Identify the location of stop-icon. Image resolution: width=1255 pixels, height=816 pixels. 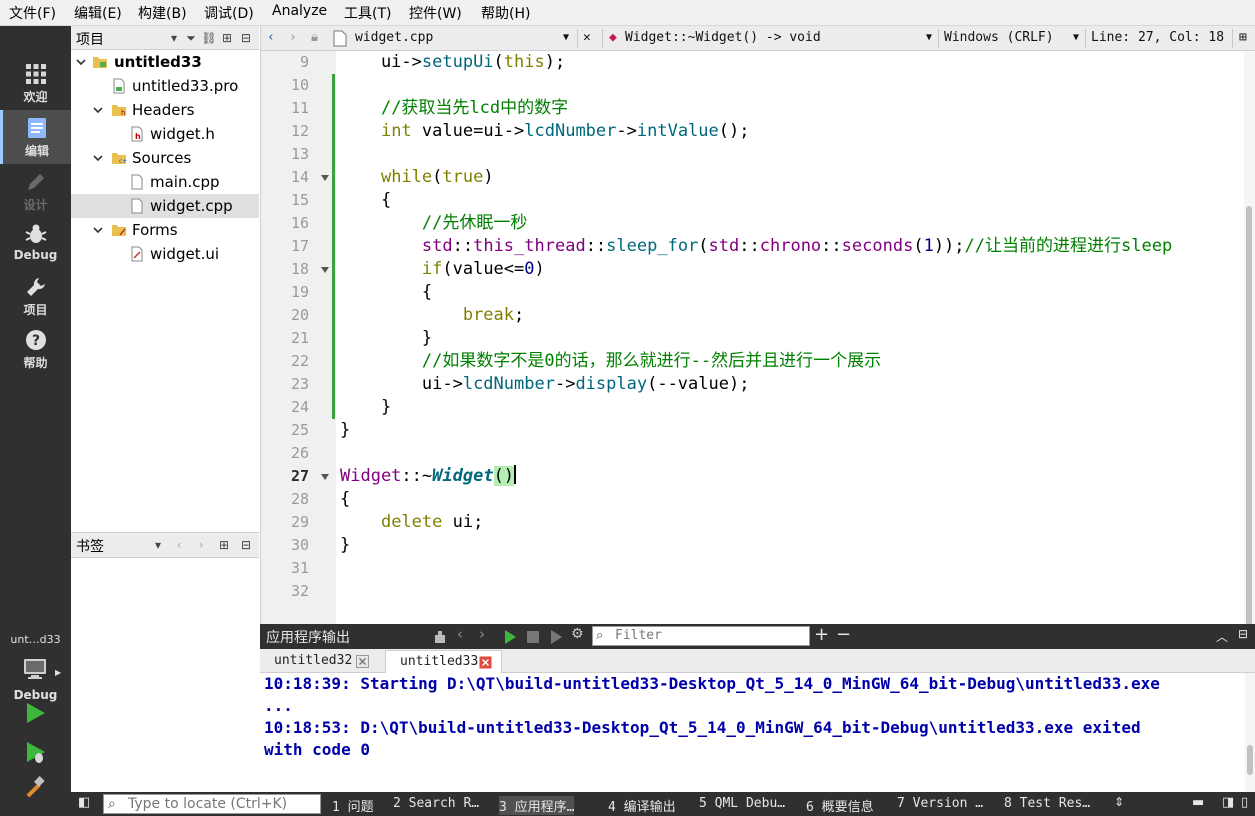
(533, 637).